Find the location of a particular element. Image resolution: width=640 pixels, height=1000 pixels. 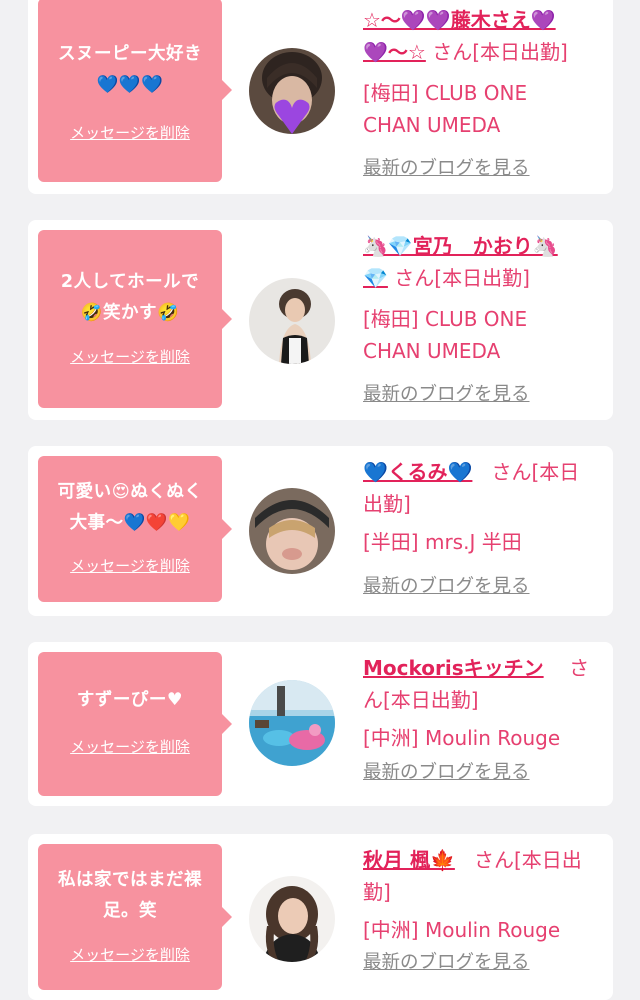

message-text: 私は家ではまだ裸 足。笑 is located at coordinates (130, 895).